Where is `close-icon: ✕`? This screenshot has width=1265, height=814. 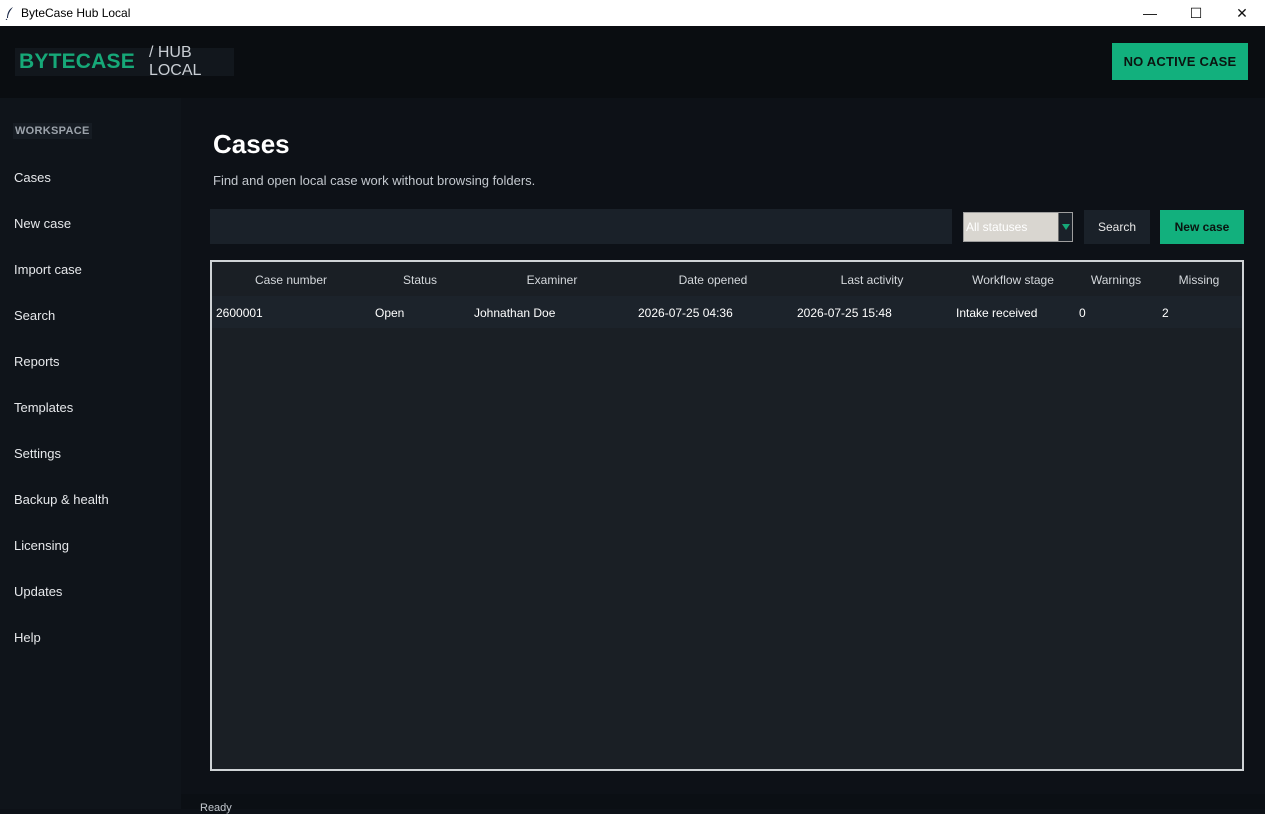
close-icon: ✕ is located at coordinates (1242, 12).